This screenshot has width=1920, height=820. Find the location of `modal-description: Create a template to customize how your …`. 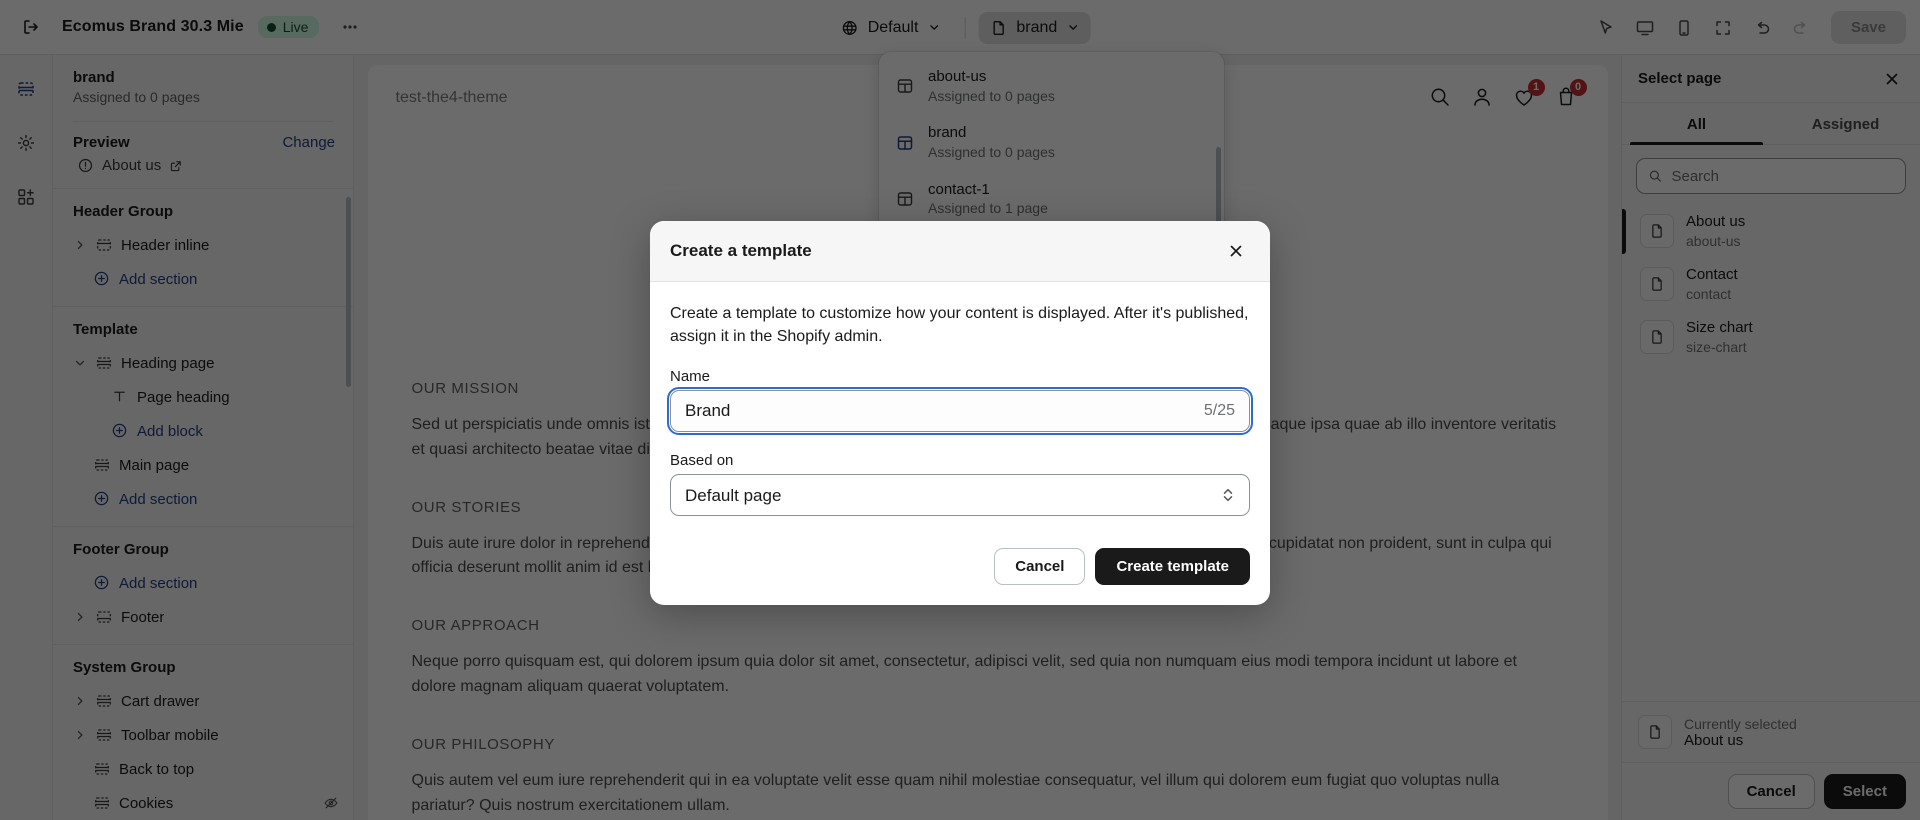

modal-description: Create a template to customize how your … is located at coordinates (959, 325).